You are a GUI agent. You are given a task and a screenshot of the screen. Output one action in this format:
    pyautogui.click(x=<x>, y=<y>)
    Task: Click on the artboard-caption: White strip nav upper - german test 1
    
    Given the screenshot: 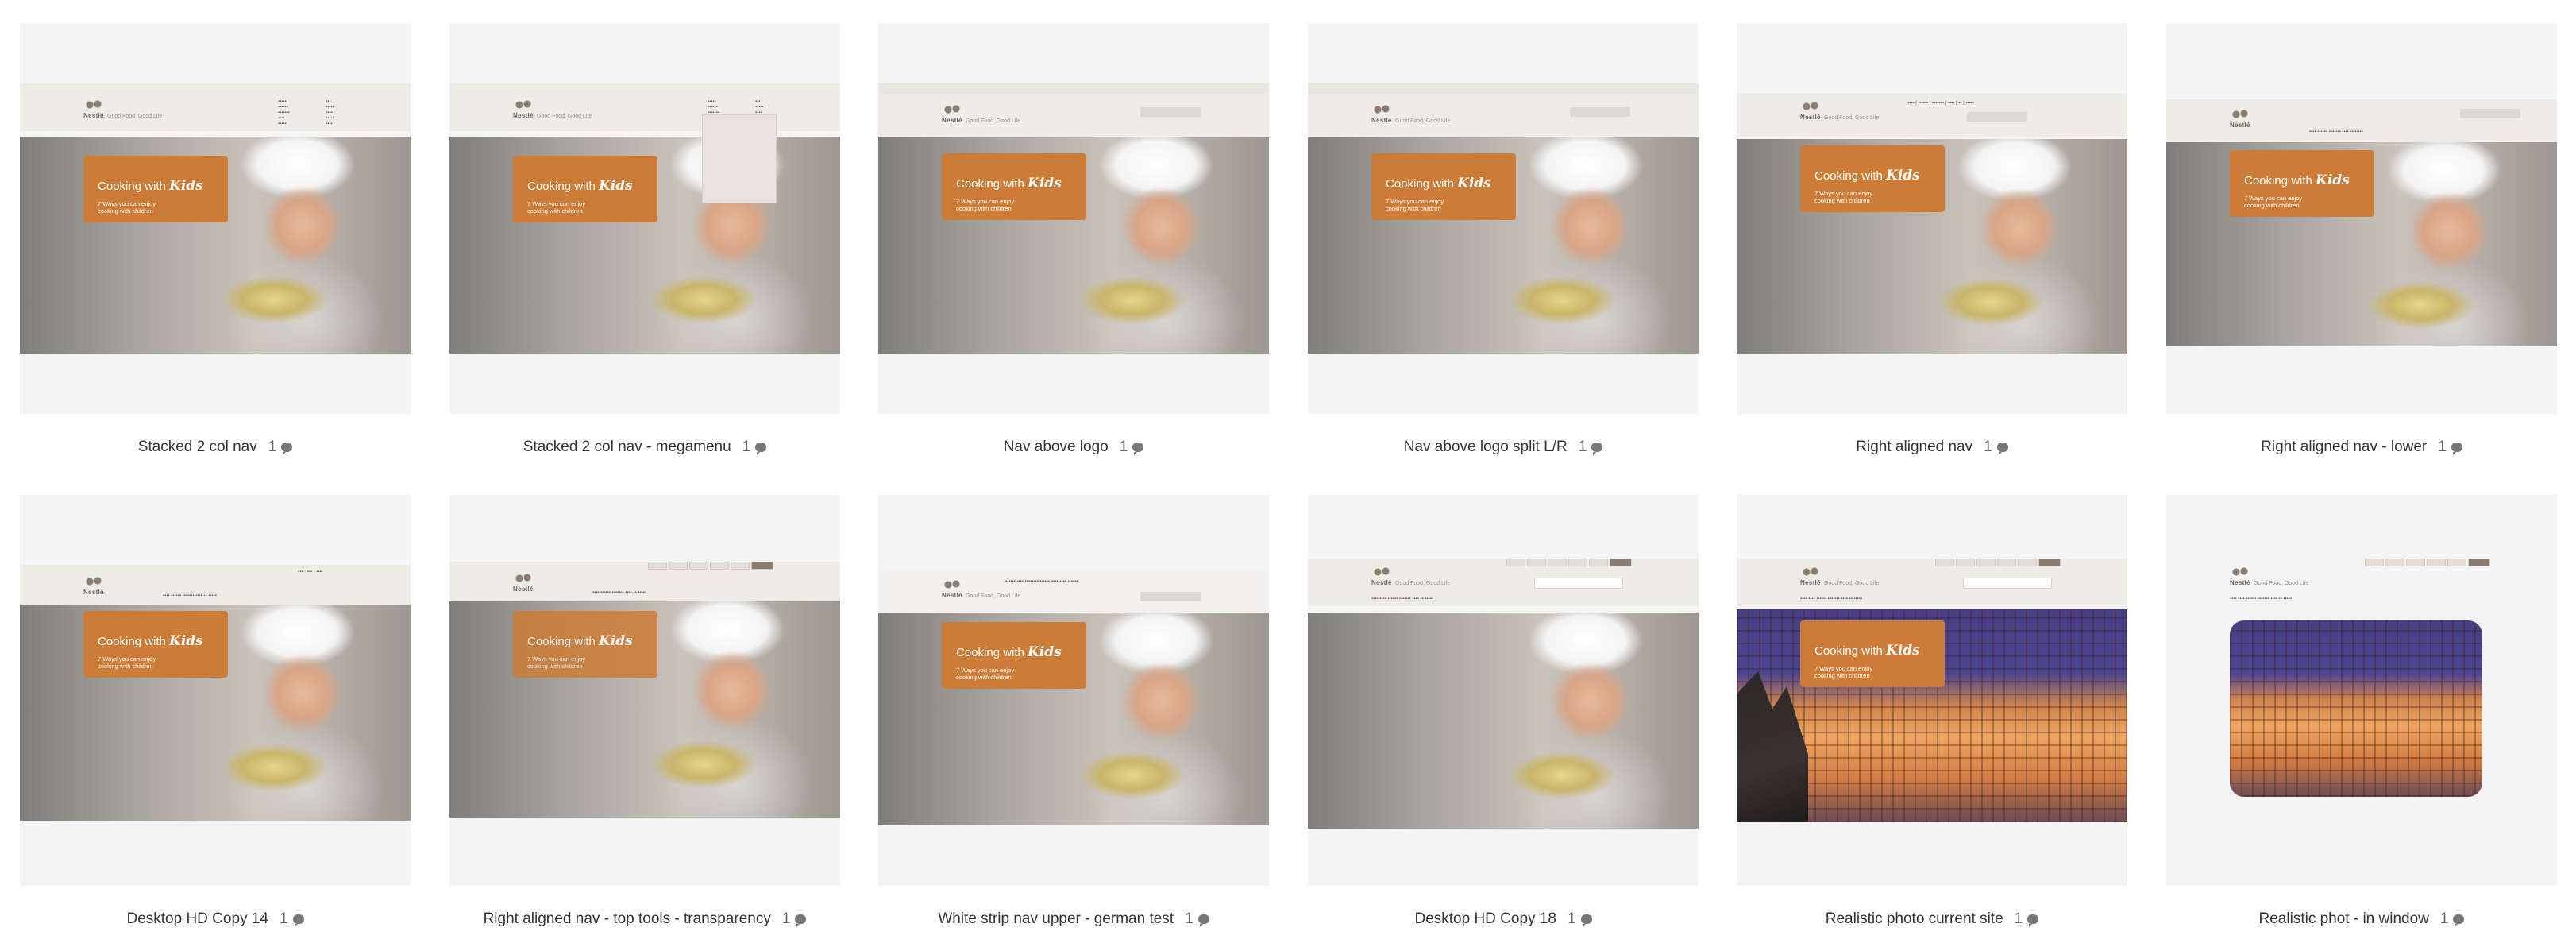 What is the action you would take?
    pyautogui.click(x=1073, y=919)
    